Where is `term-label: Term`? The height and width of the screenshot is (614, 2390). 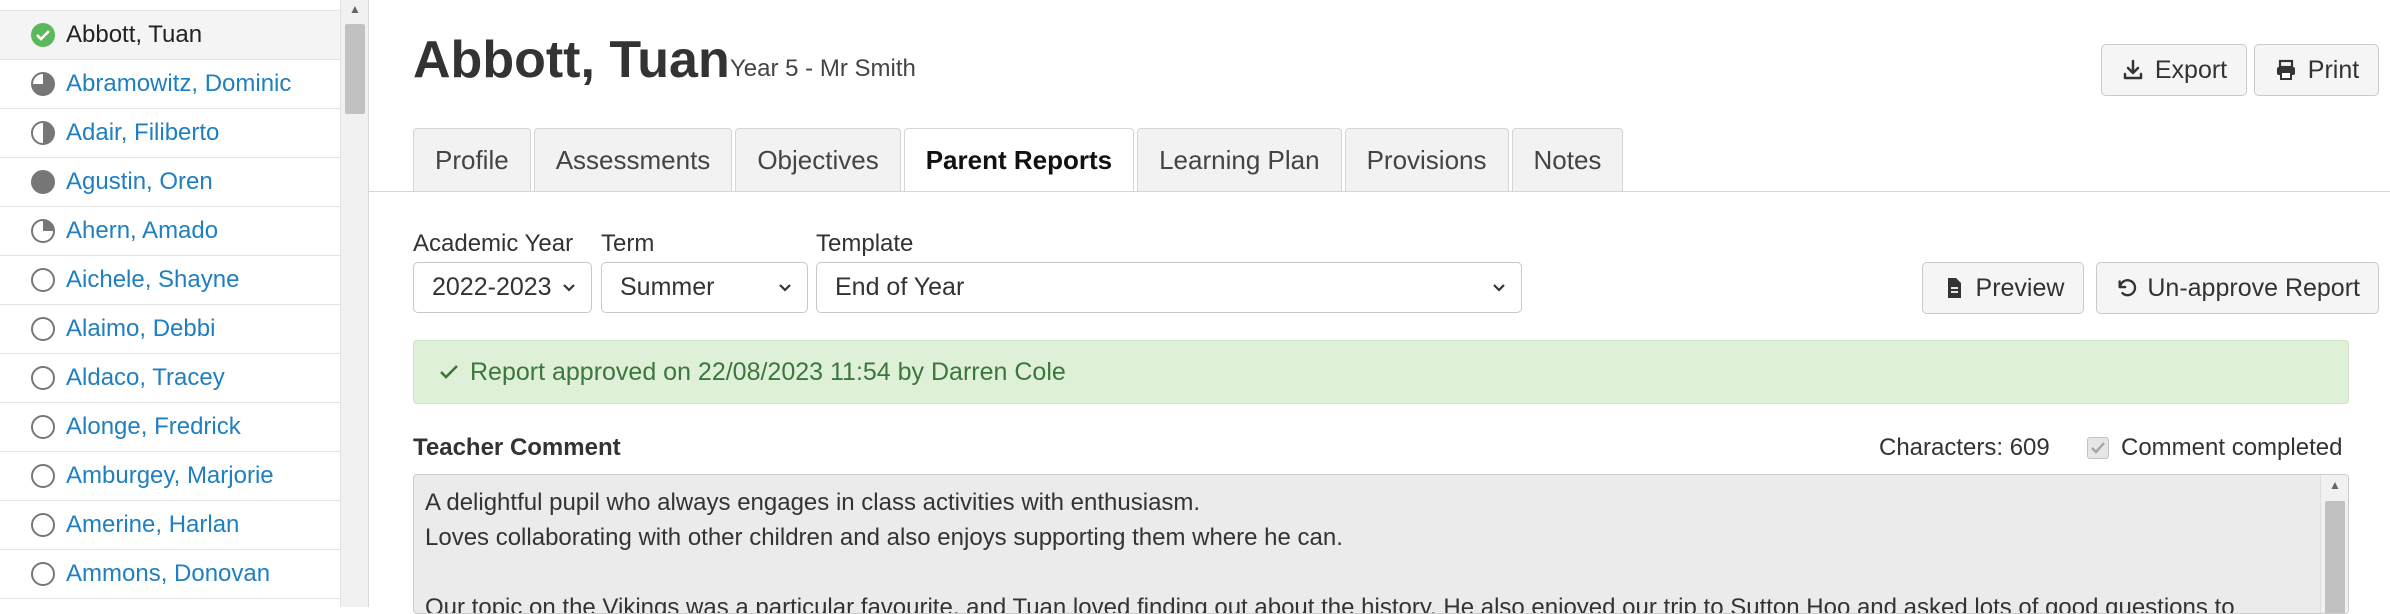
term-label: Term is located at coordinates (628, 243).